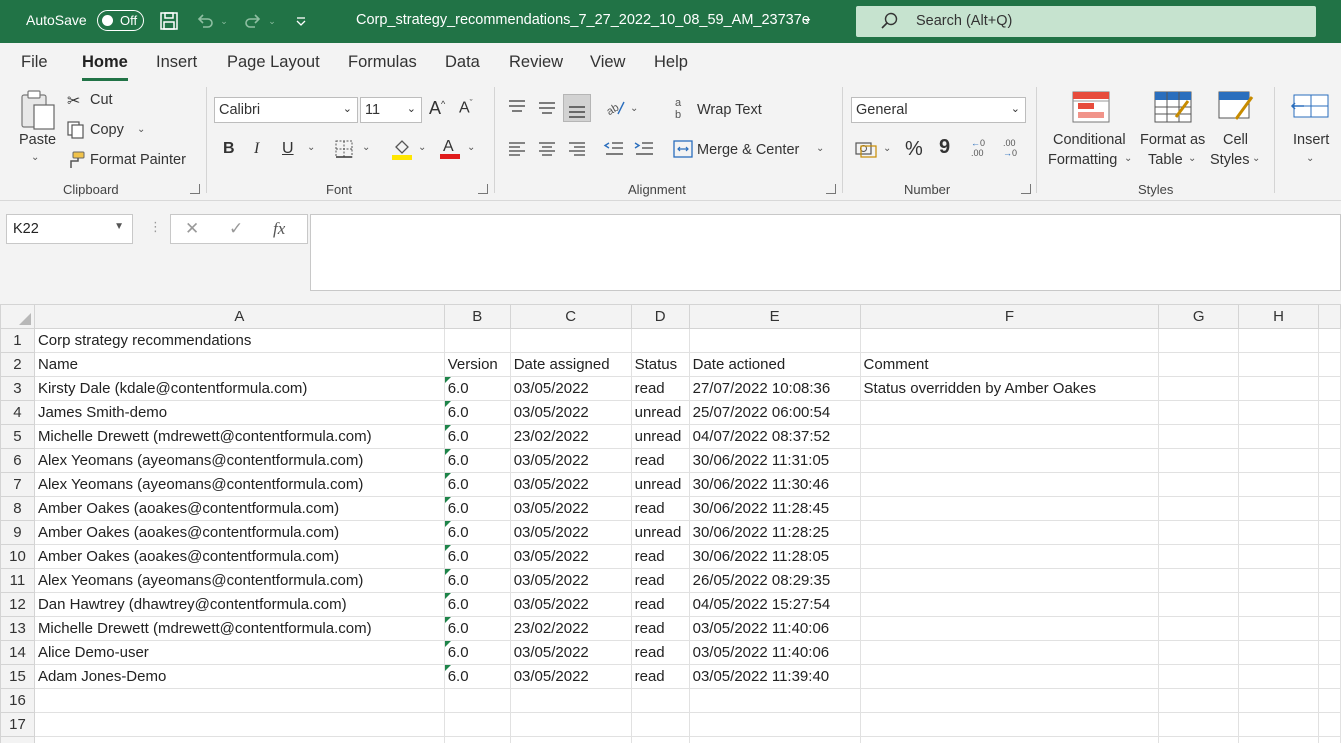 This screenshot has width=1341, height=743. I want to click on cell: 03/05/2022 11:39:40, so click(774, 676).